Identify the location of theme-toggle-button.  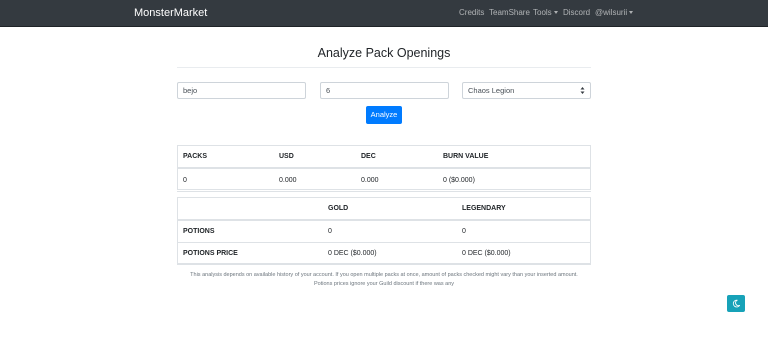
(736, 303).